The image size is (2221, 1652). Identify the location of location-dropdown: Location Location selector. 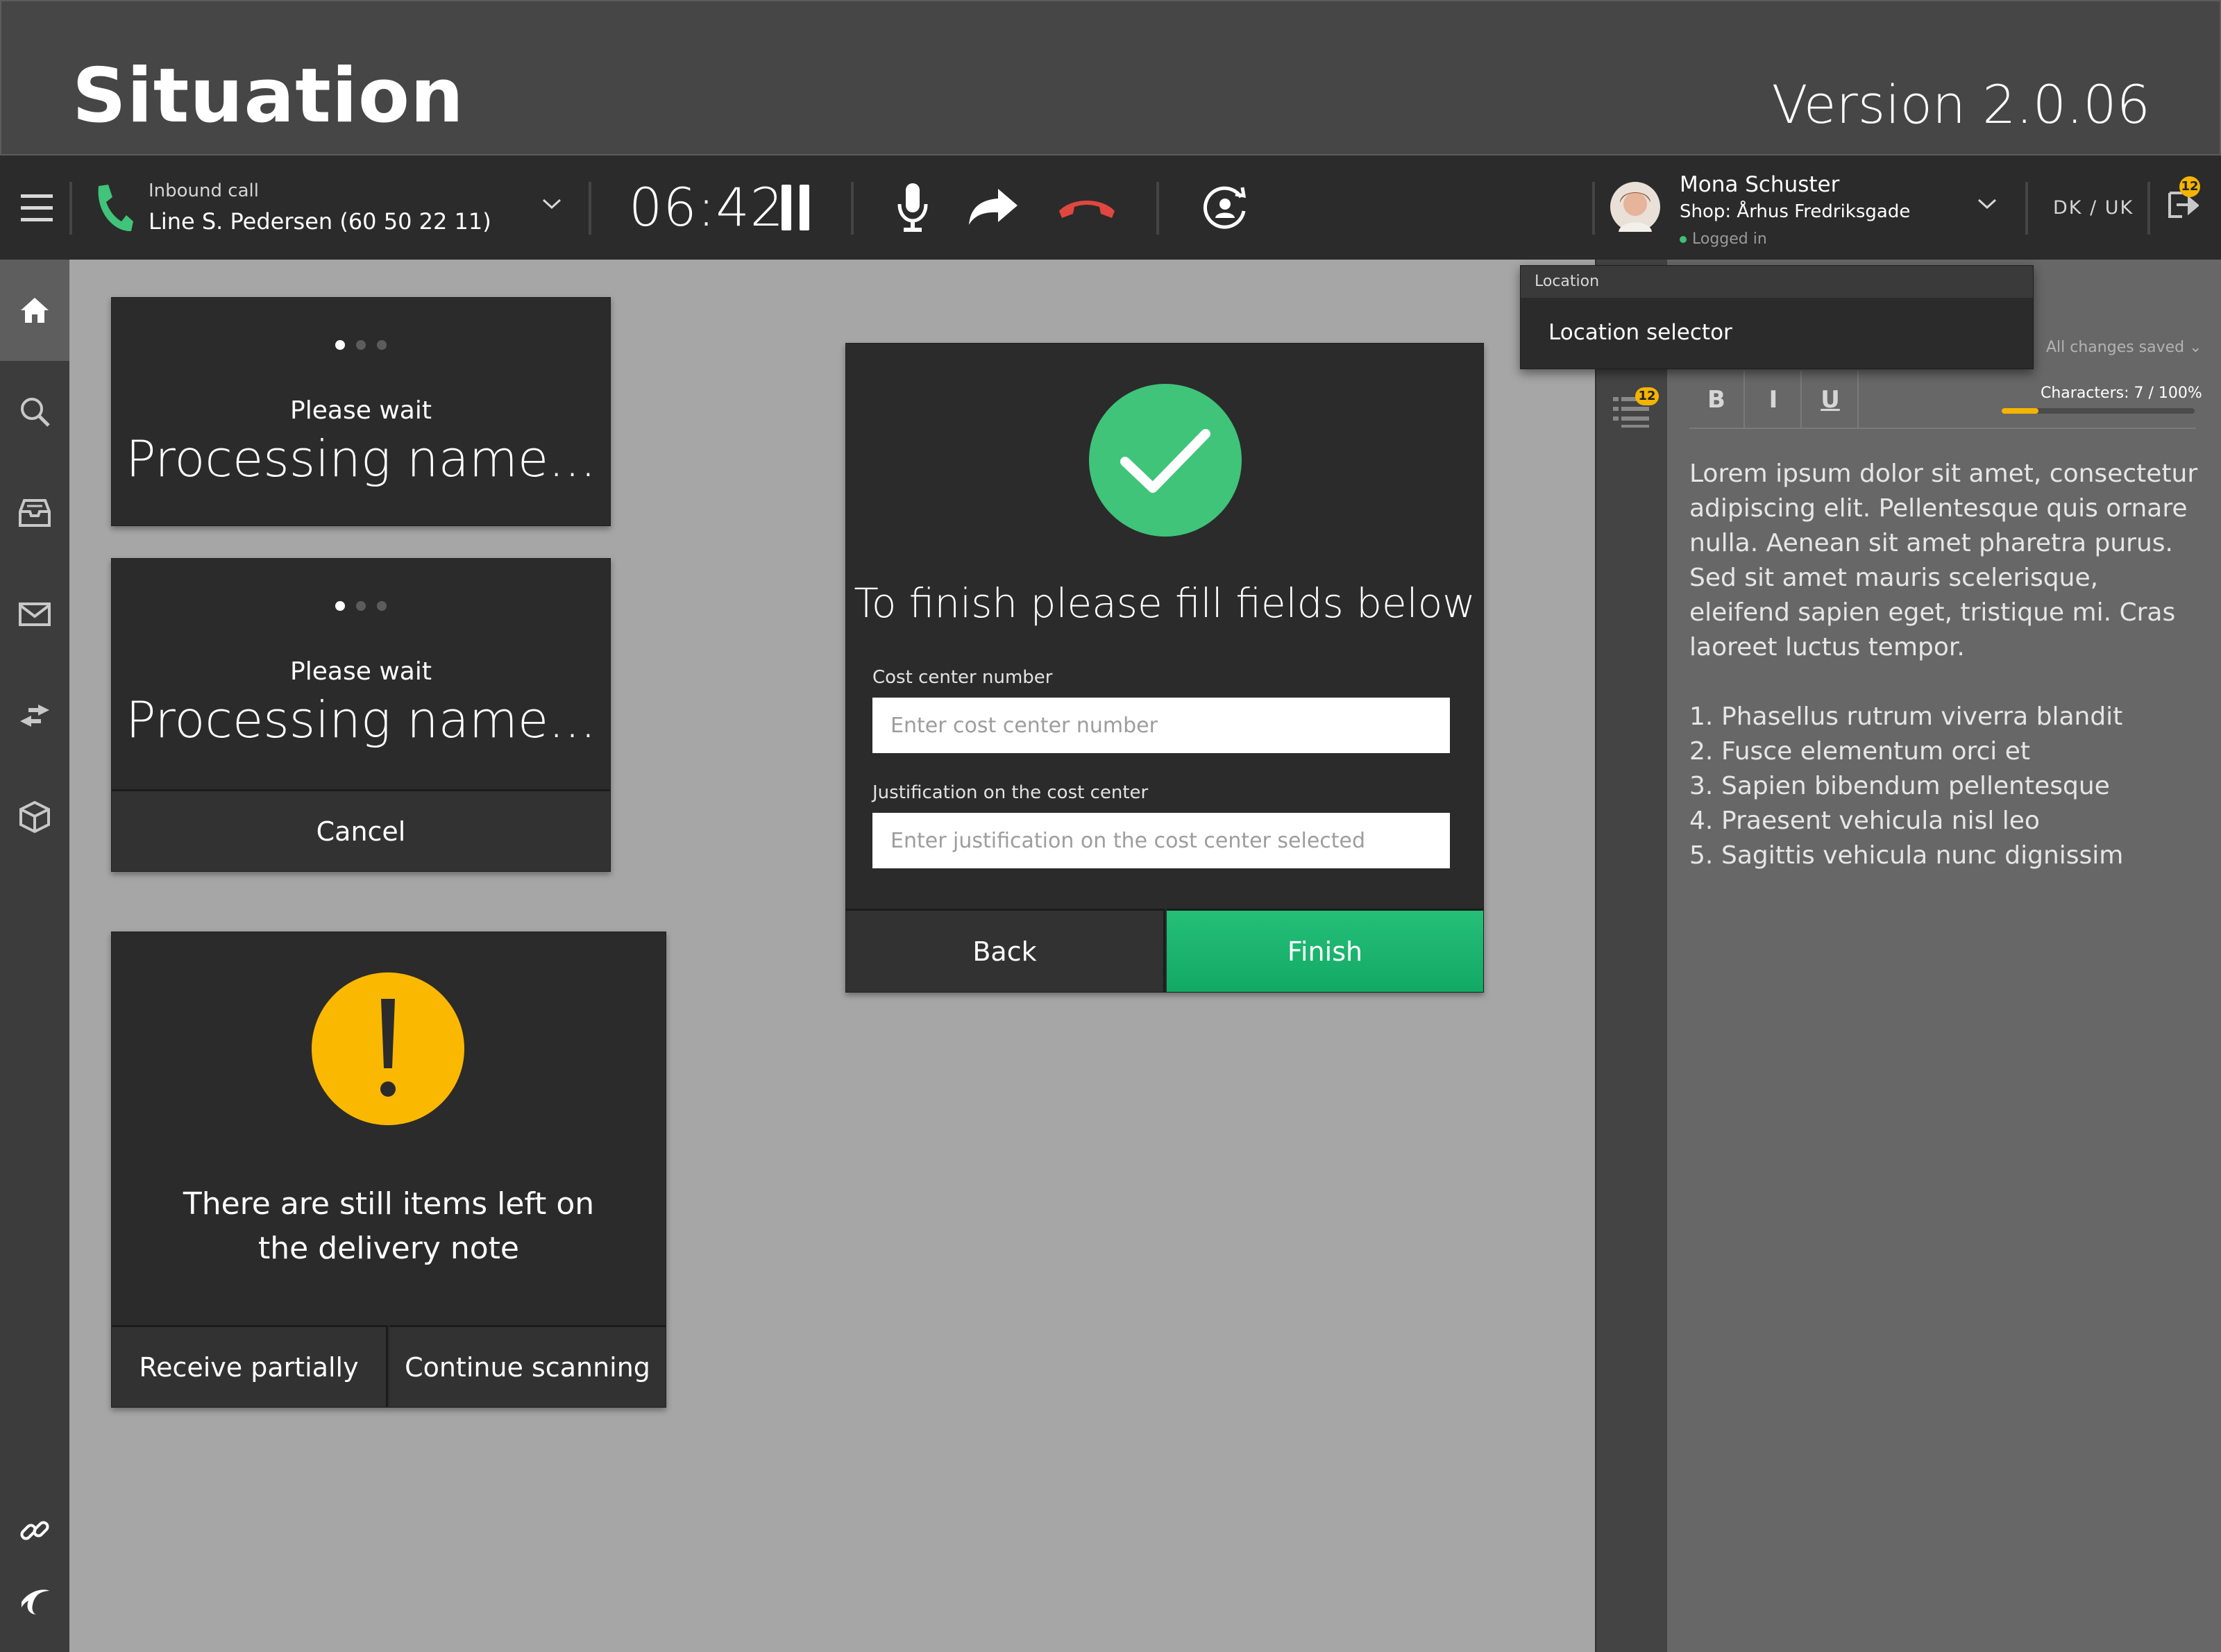
(1777, 317).